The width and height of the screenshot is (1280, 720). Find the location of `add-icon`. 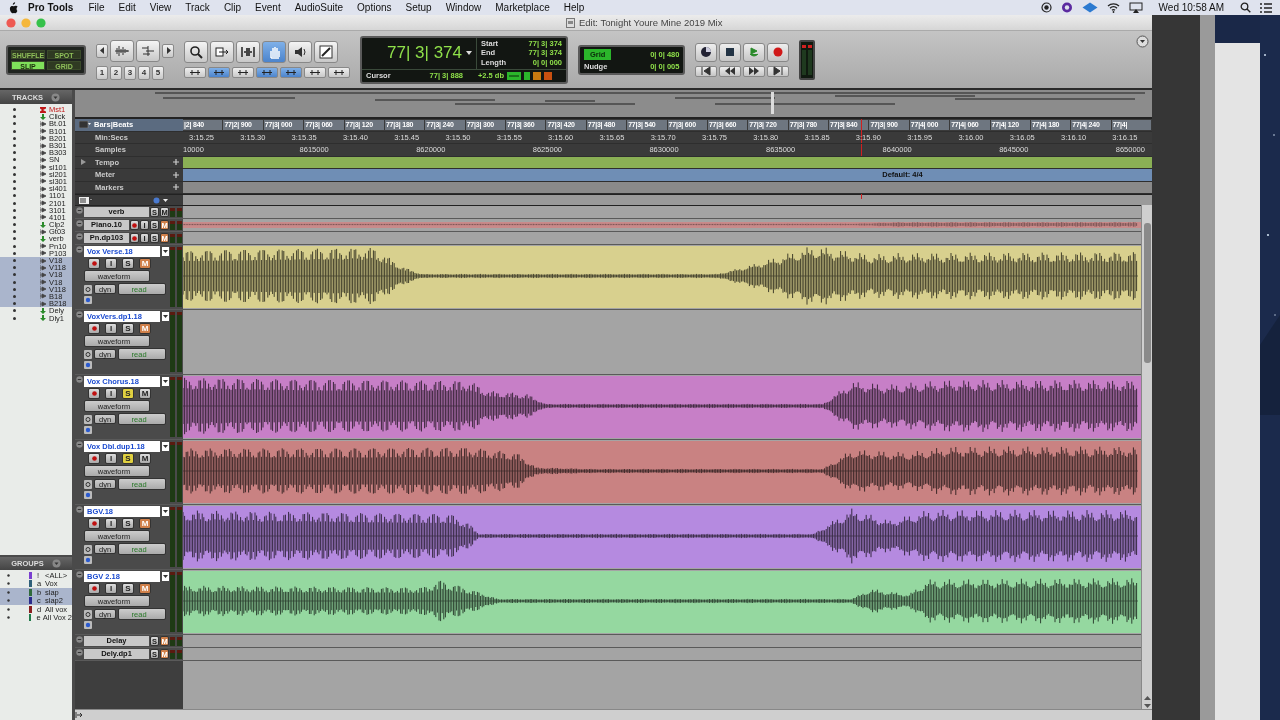

add-icon is located at coordinates (176, 174).